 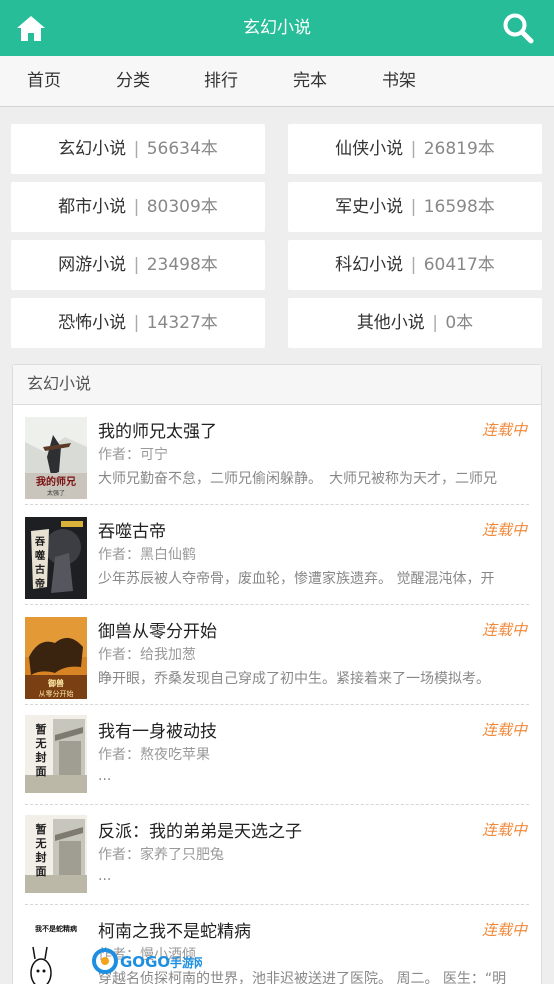 I want to click on category-count: 14327本, so click(x=182, y=323).